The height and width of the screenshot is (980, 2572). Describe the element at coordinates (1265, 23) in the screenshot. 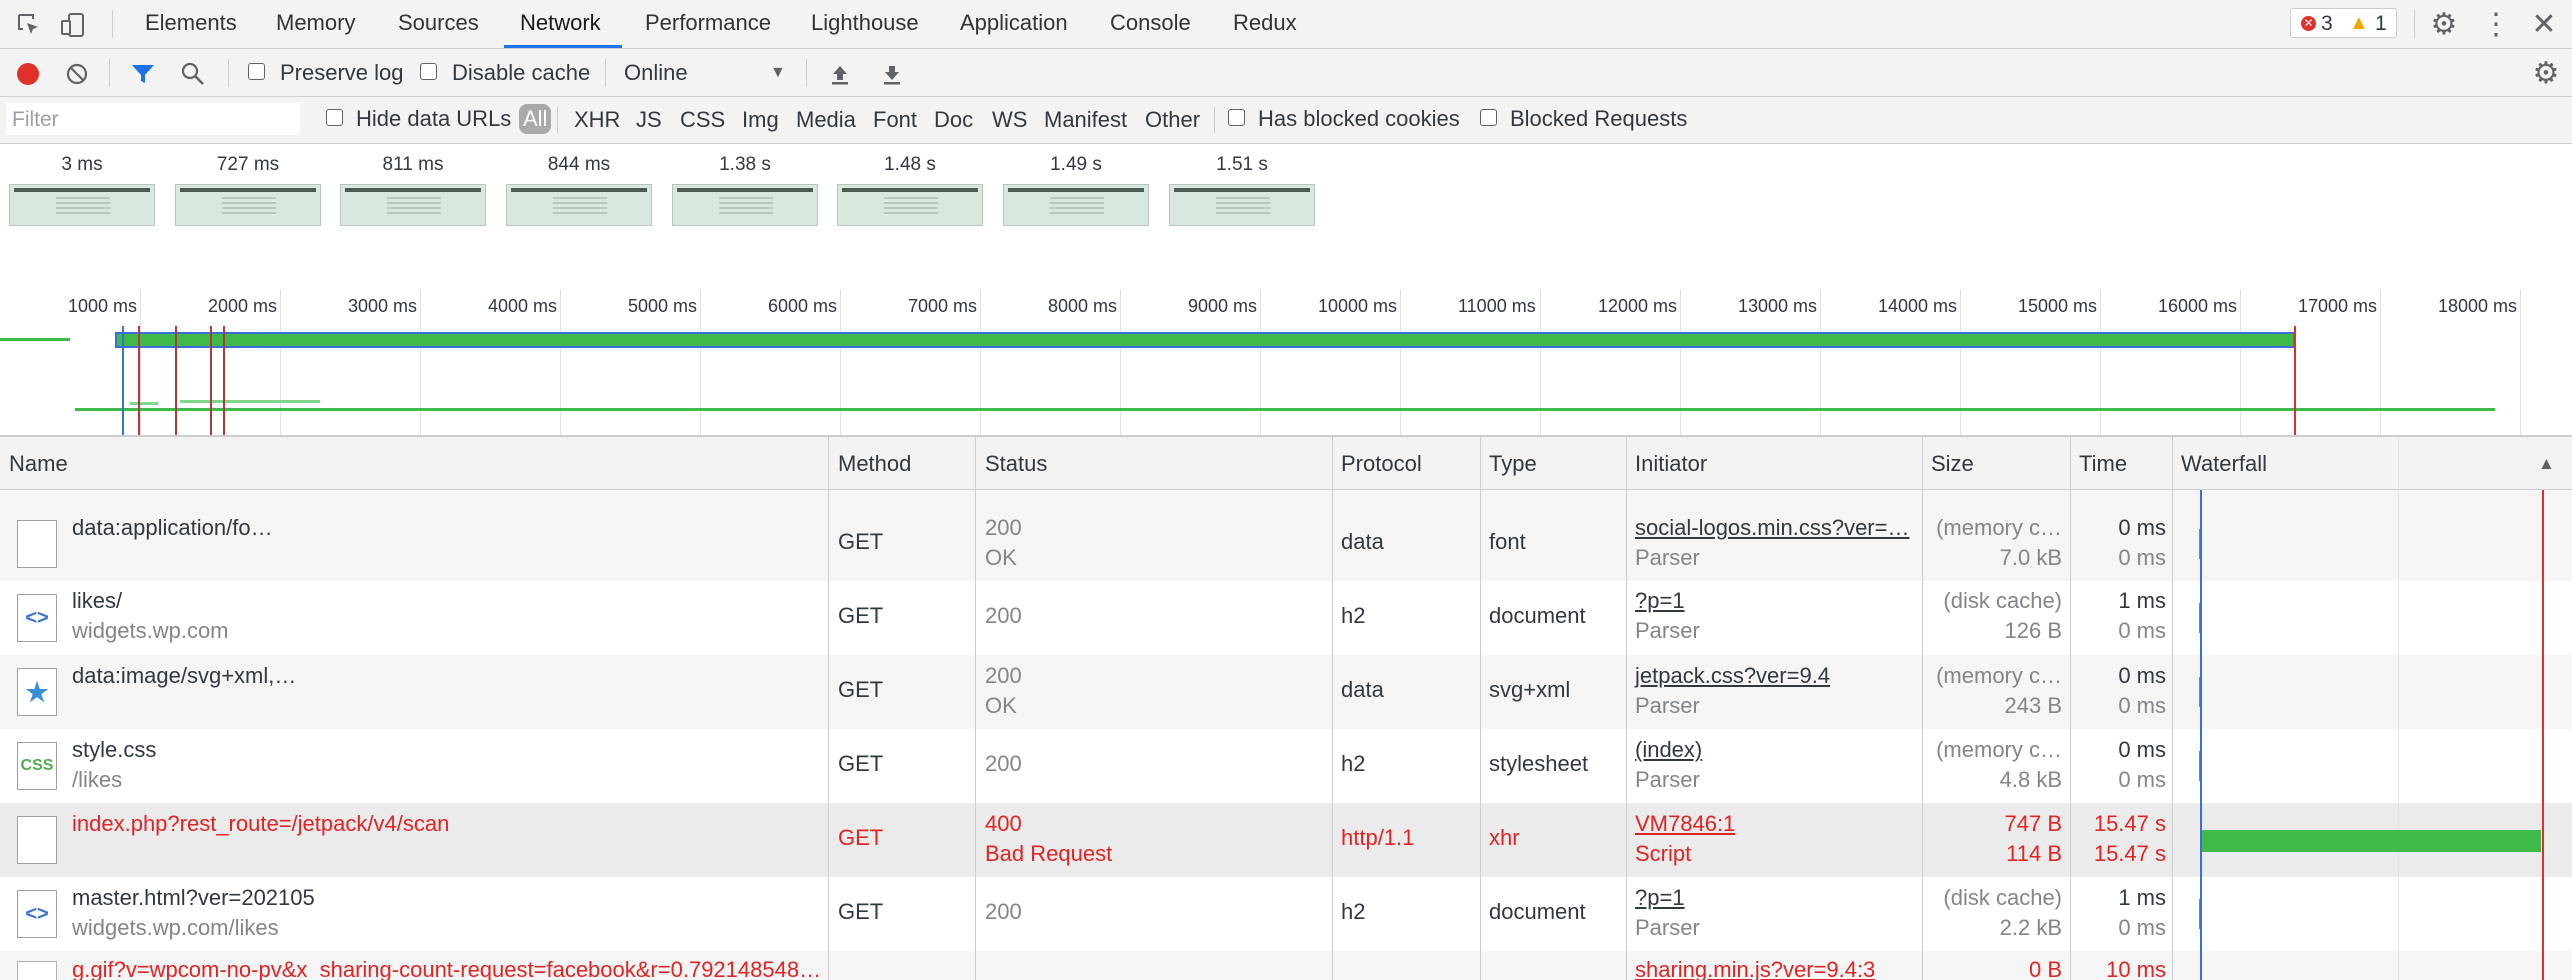

I see `tab-redux: Redux` at that location.